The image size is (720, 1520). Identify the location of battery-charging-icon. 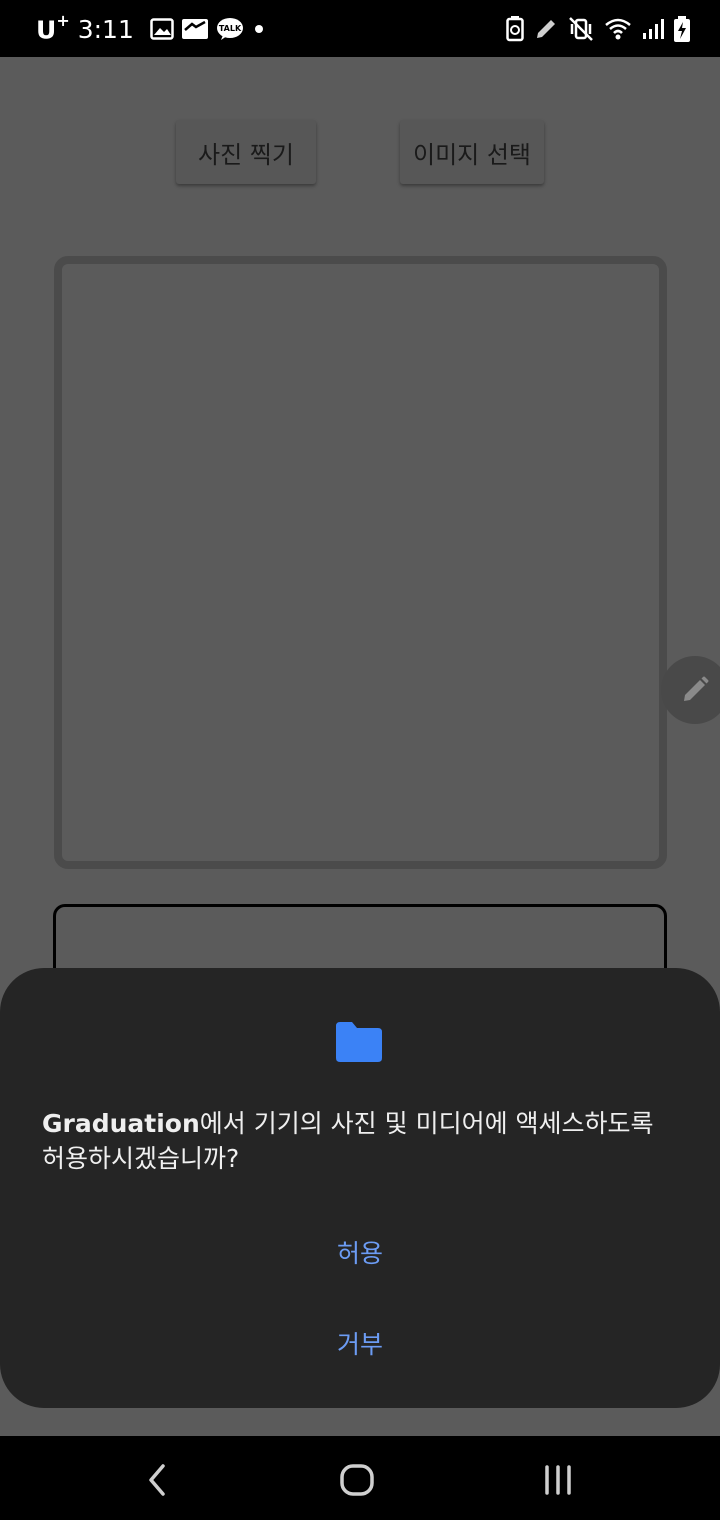
(682, 29).